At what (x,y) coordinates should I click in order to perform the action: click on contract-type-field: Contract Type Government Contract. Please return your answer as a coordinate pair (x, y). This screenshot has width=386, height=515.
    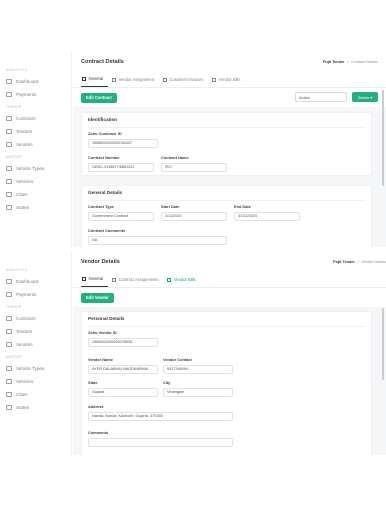
    Looking at the image, I should click on (121, 212).